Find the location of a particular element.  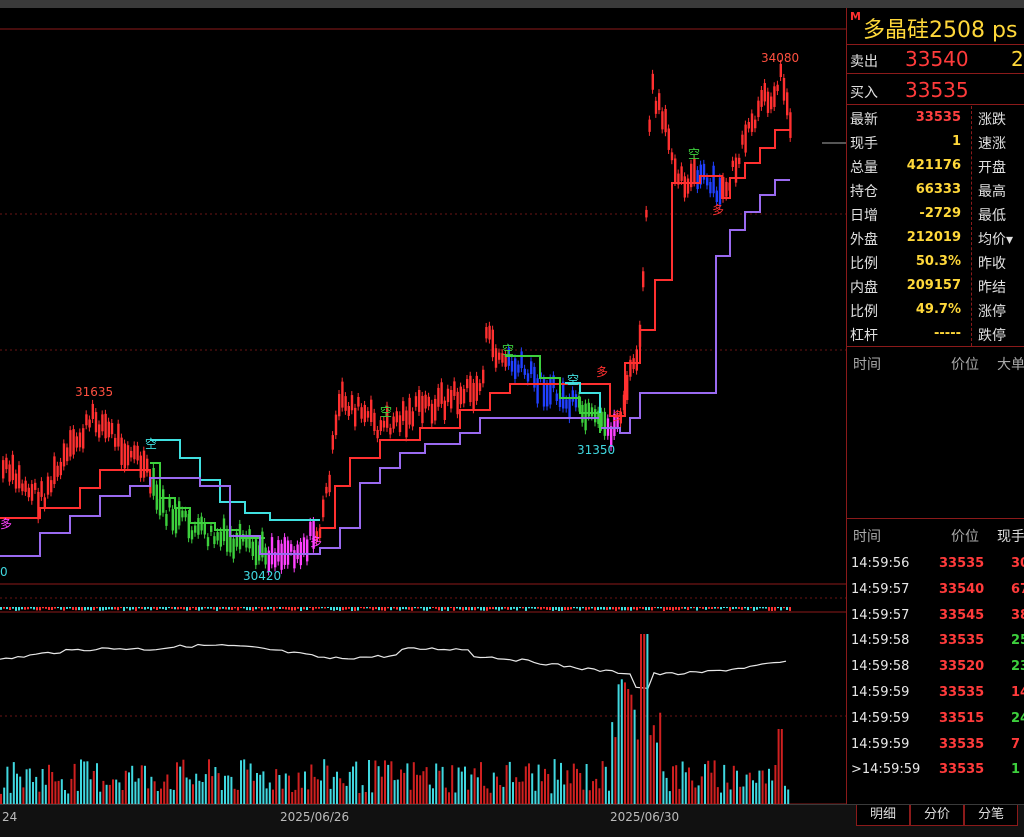

stat-label-right: 跌停 is located at coordinates (992, 336).